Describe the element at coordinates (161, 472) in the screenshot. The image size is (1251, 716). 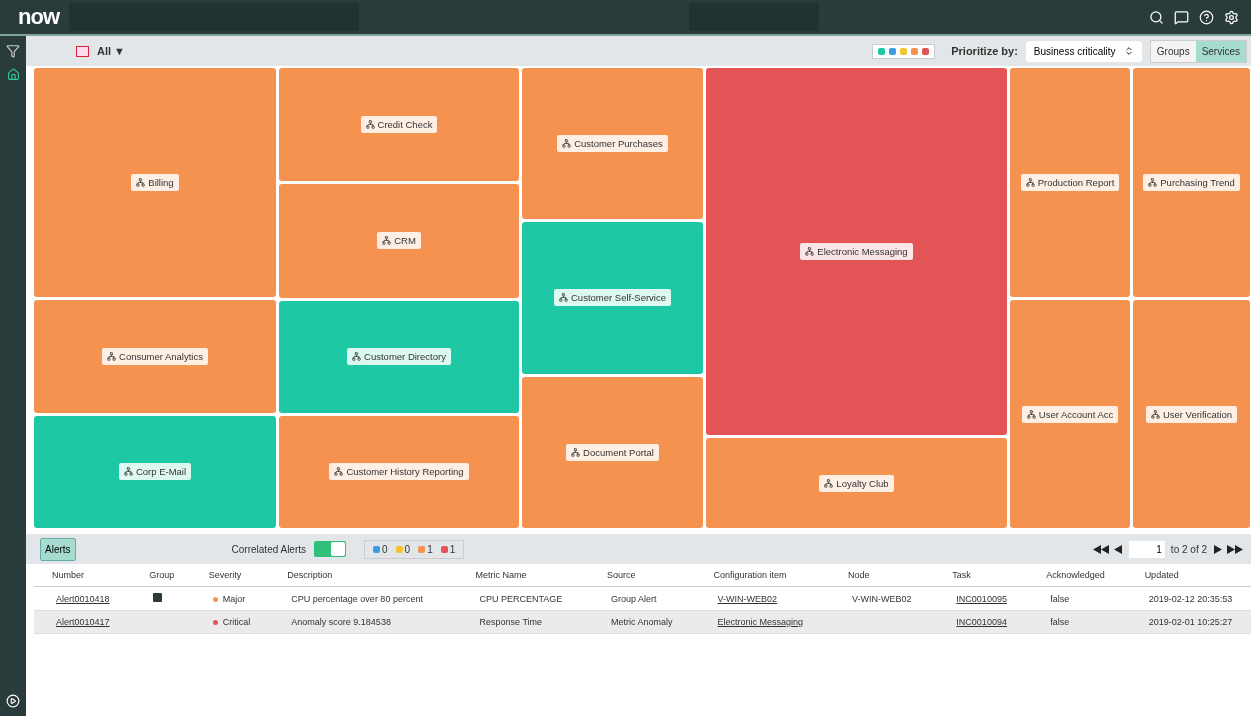
I see `service-name: Corp E-Mail` at that location.